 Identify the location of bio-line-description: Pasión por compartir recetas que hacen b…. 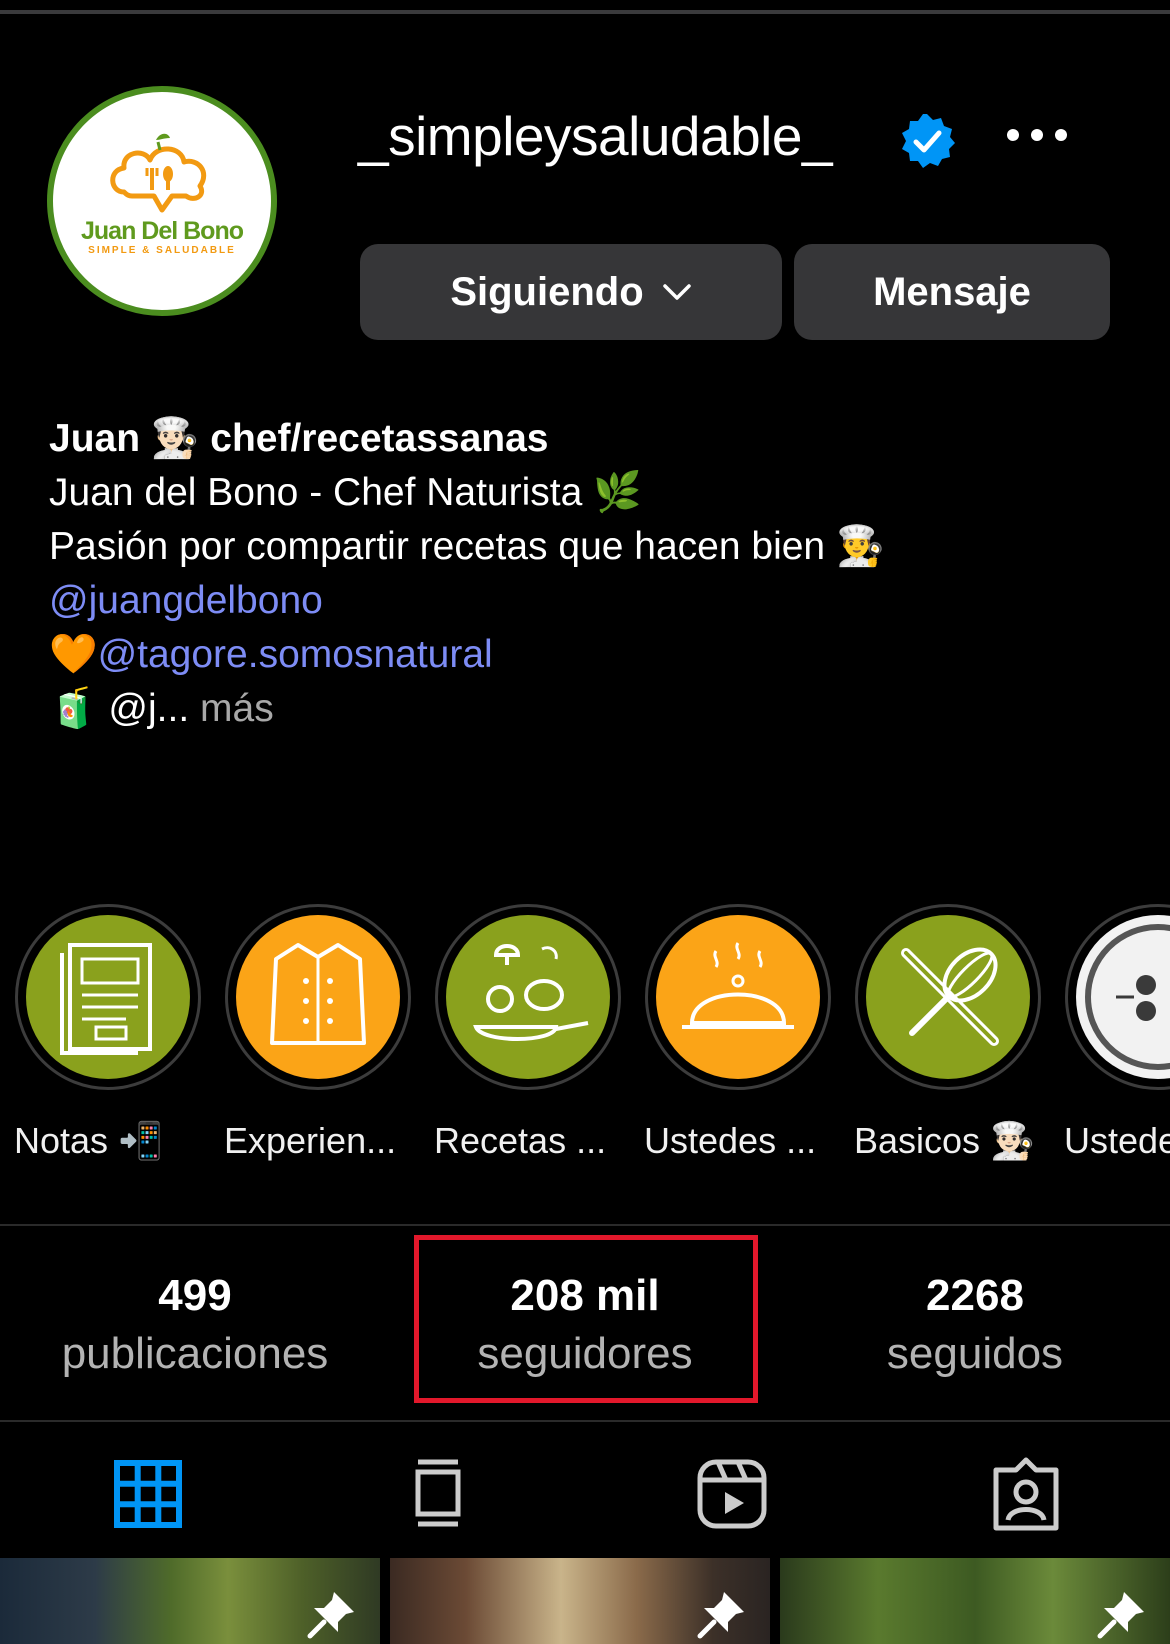
(467, 546).